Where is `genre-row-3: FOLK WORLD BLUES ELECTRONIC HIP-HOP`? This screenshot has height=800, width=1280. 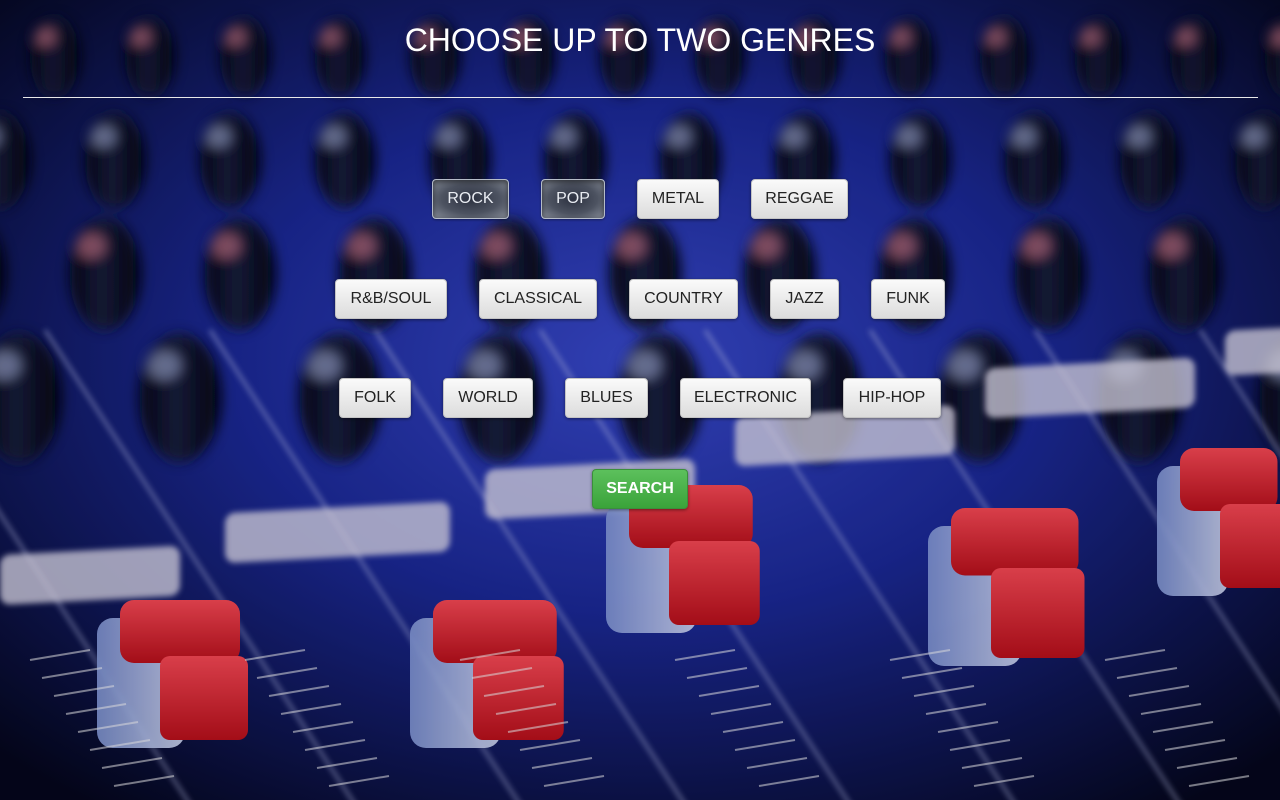
genre-row-3: FOLK WORLD BLUES ELECTRONIC HIP-HOP is located at coordinates (640, 399).